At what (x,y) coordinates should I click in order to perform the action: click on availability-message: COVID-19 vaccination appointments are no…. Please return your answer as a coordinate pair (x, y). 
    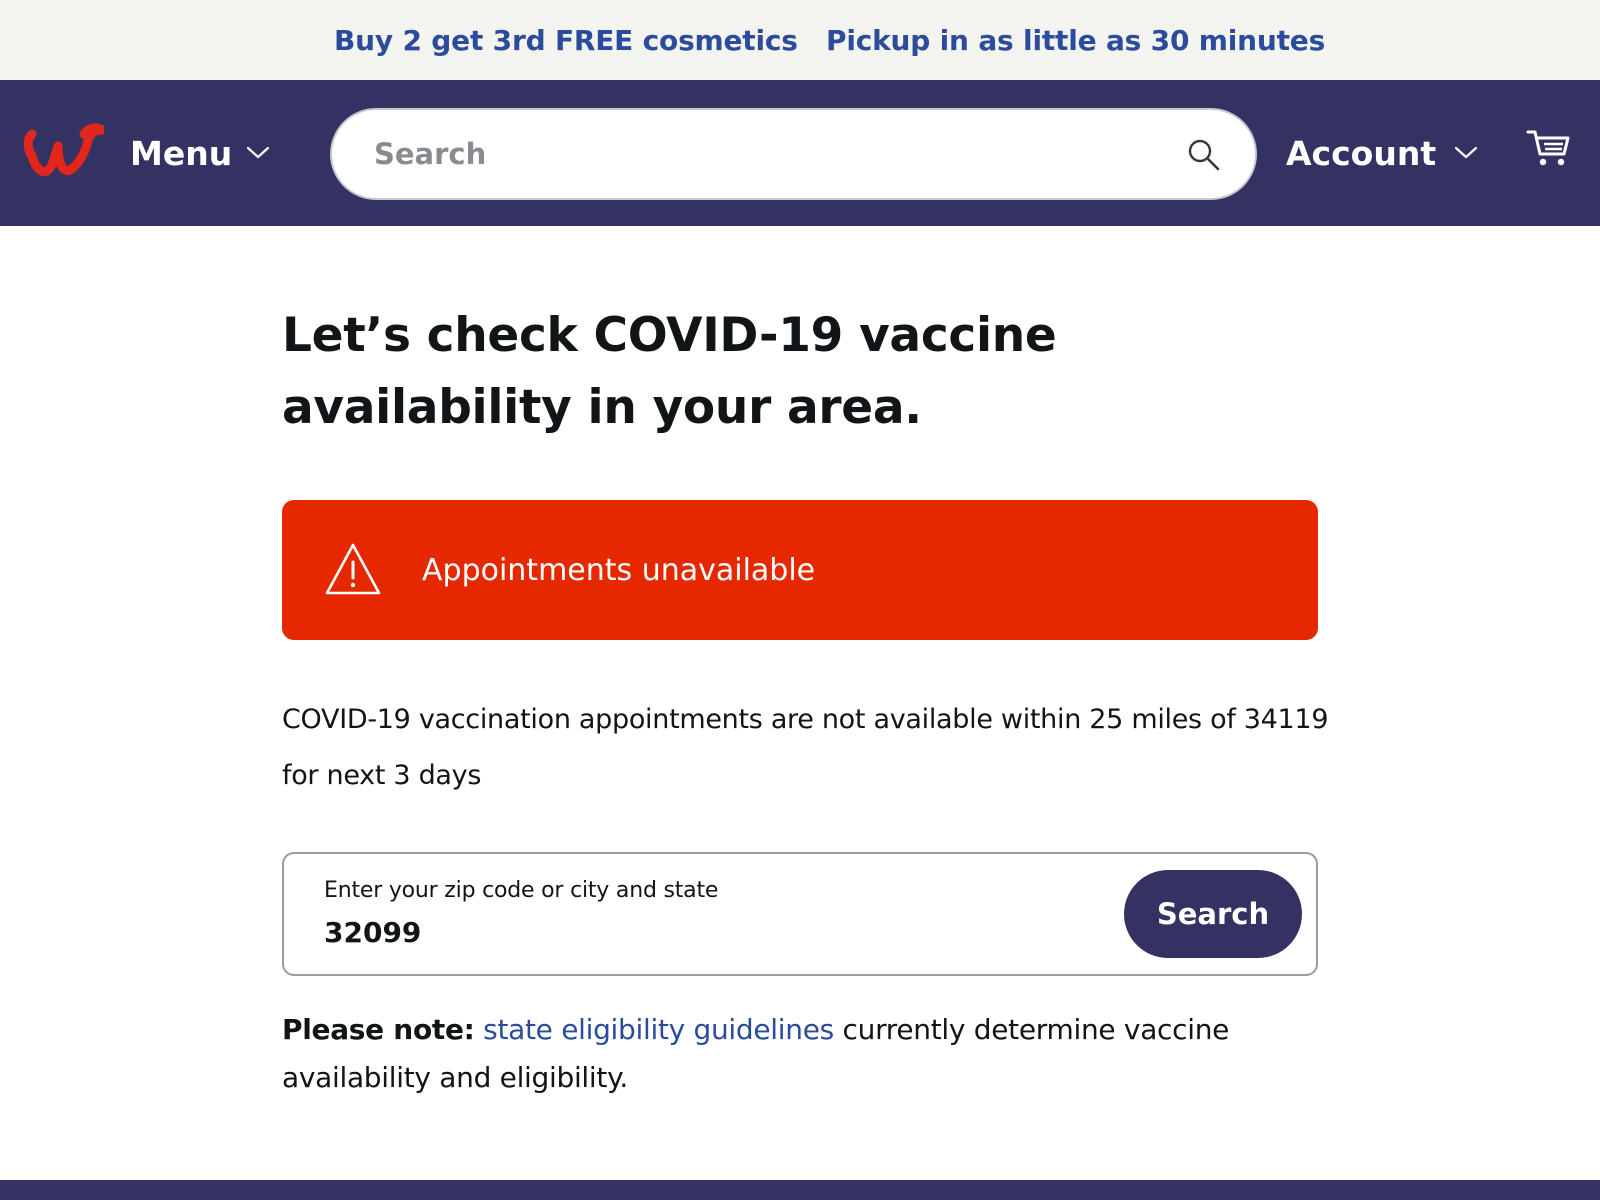
    Looking at the image, I should click on (805, 747).